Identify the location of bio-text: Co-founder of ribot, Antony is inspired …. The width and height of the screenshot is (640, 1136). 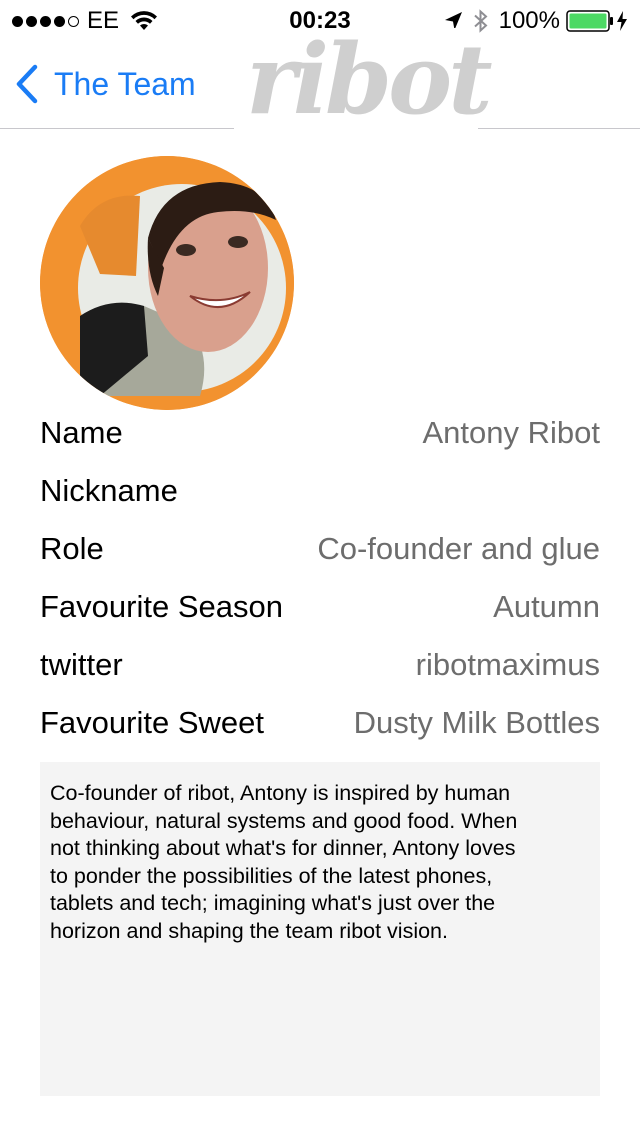
(284, 862).